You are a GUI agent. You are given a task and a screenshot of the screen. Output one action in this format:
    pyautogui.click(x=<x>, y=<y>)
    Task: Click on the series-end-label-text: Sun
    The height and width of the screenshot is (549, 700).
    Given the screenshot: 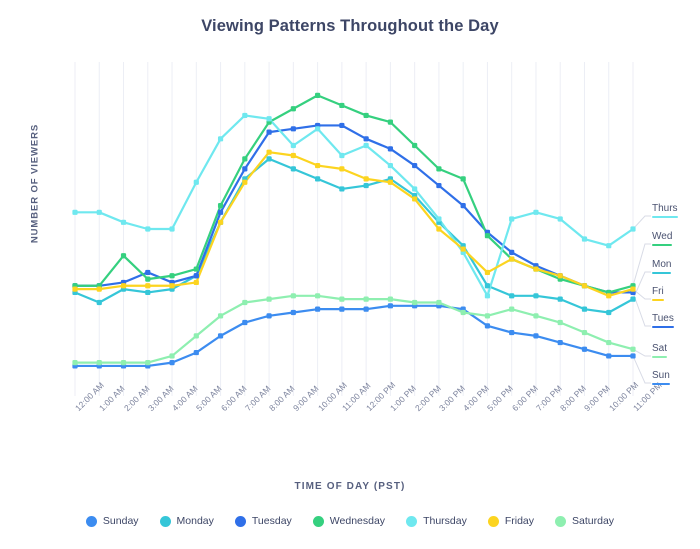 What is the action you would take?
    pyautogui.click(x=661, y=375)
    